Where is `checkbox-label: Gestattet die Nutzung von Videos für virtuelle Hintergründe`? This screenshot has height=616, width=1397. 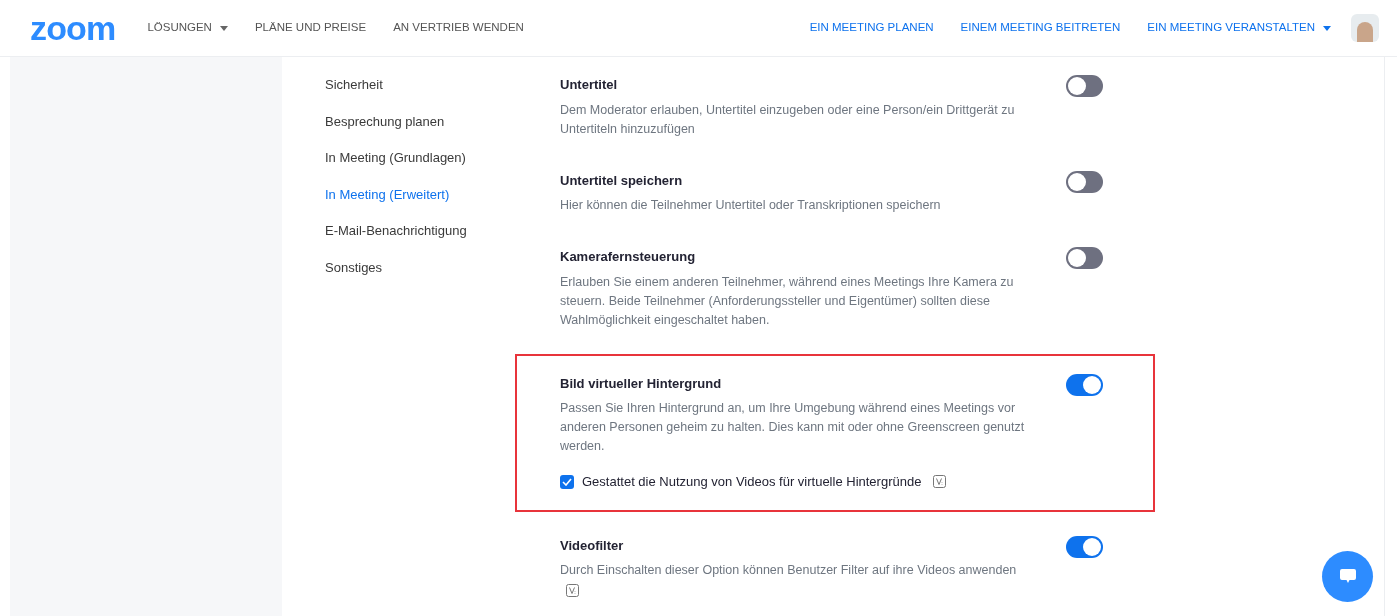 checkbox-label: Gestattet die Nutzung von Videos für virtuelle Hintergründe is located at coordinates (752, 482).